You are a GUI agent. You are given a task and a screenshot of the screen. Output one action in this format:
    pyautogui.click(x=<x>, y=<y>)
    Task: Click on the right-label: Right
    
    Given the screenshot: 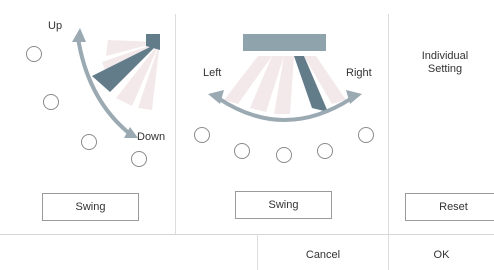 What is the action you would take?
    pyautogui.click(x=359, y=73)
    